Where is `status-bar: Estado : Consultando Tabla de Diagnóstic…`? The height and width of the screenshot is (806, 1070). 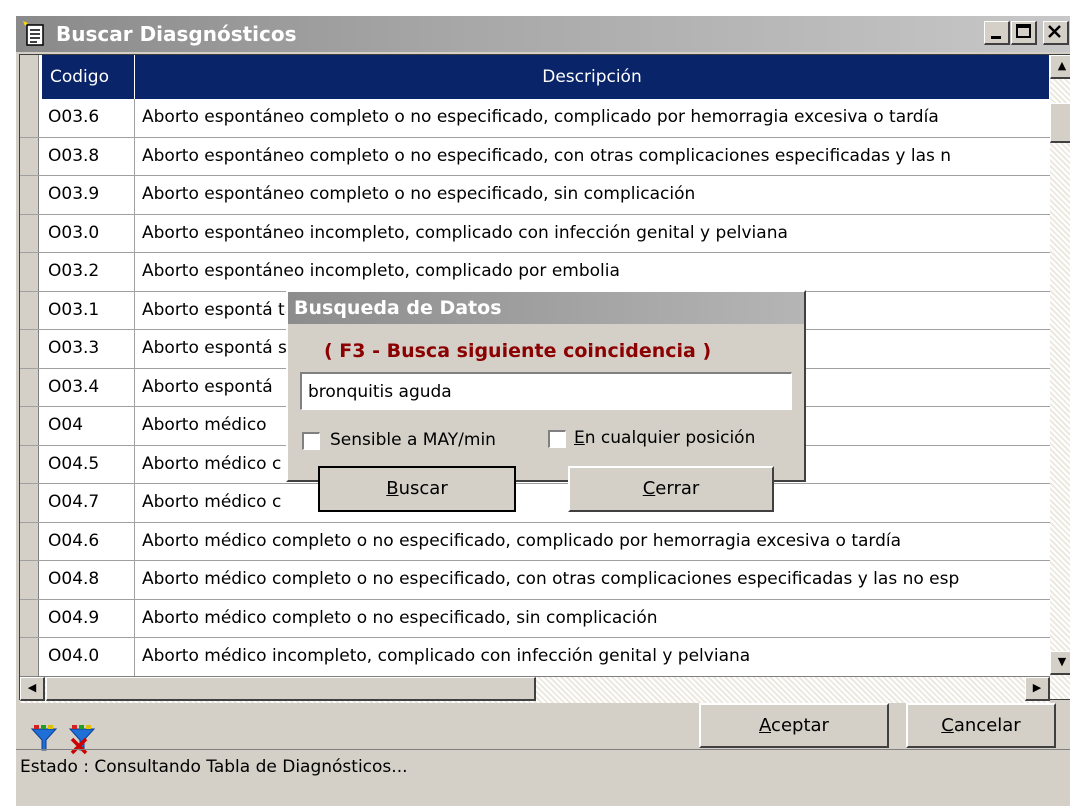 status-bar: Estado : Consultando Tabla de Diagnóstic… is located at coordinates (543, 766).